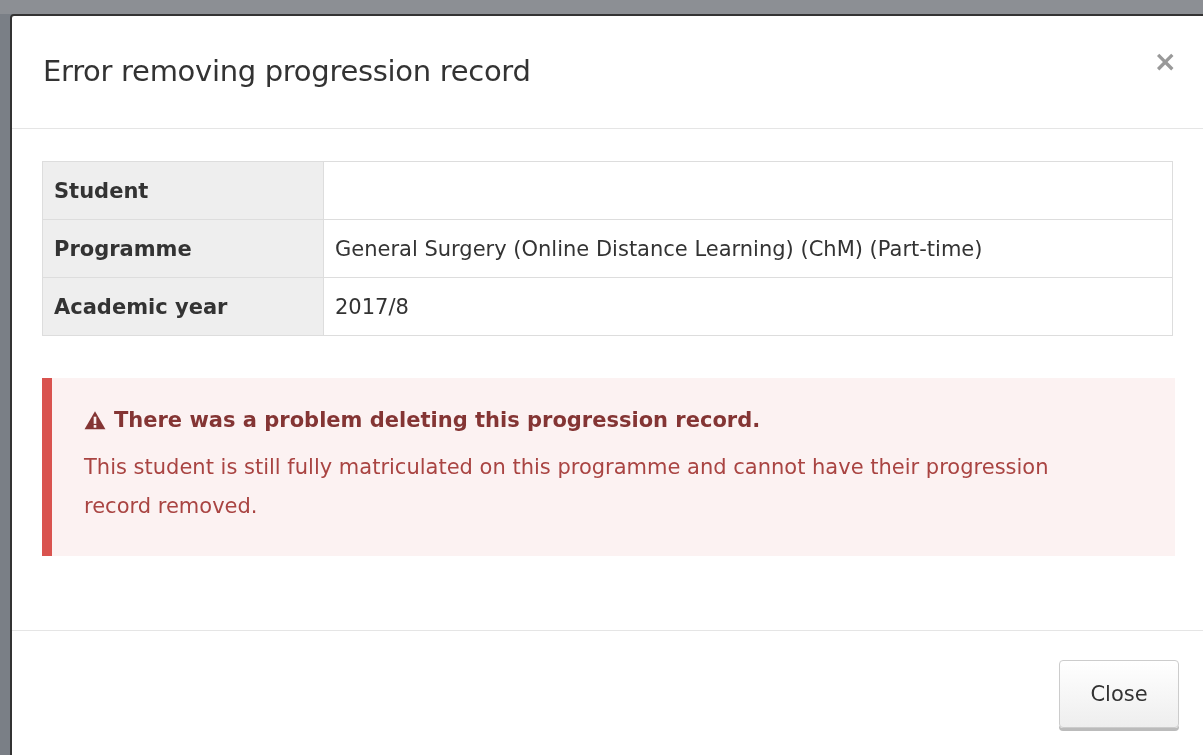 The width and height of the screenshot is (1203, 755). Describe the element at coordinates (437, 420) in the screenshot. I see `alert-heading: There was a problem deleting this progression record.` at that location.